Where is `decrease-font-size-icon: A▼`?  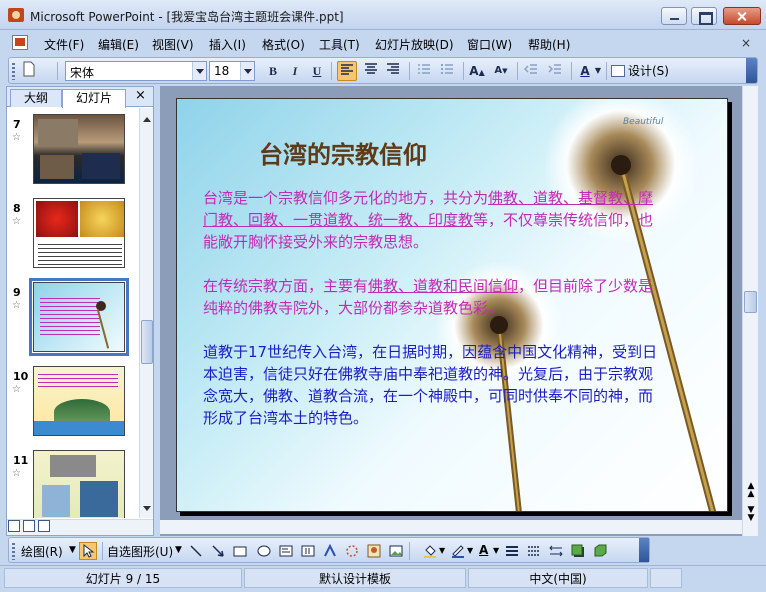
decrease-font-size-icon: A▼ is located at coordinates (501, 71).